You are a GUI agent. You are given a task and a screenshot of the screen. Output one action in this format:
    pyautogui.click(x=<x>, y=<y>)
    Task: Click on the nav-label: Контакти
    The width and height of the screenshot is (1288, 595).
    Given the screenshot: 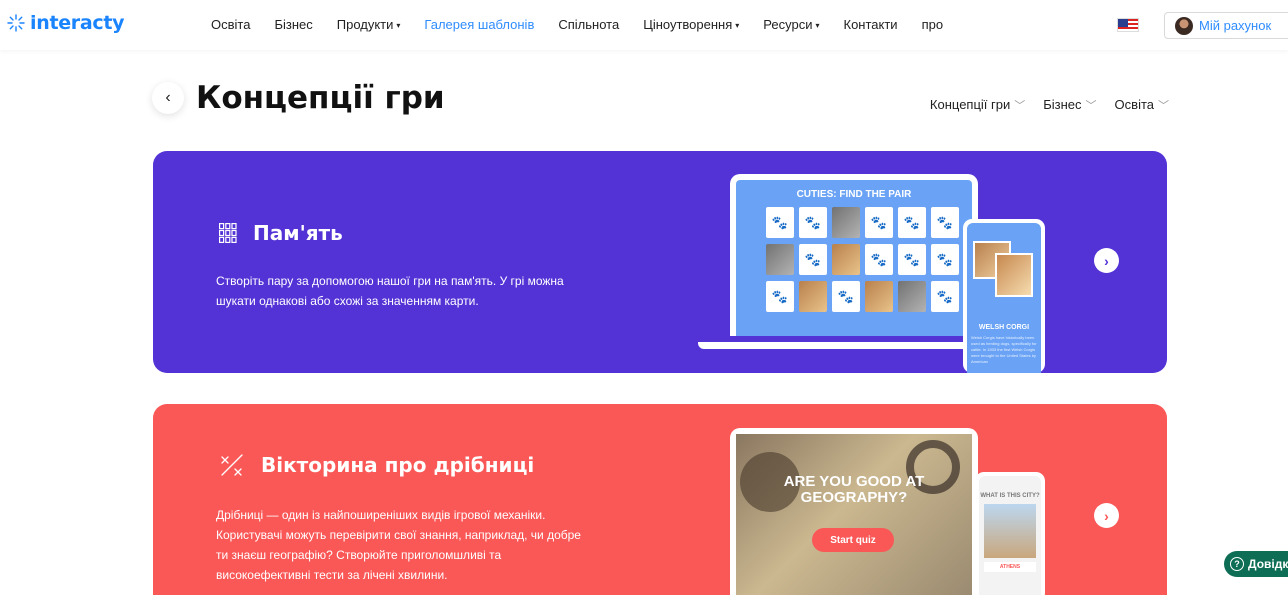 What is the action you would take?
    pyautogui.click(x=870, y=24)
    